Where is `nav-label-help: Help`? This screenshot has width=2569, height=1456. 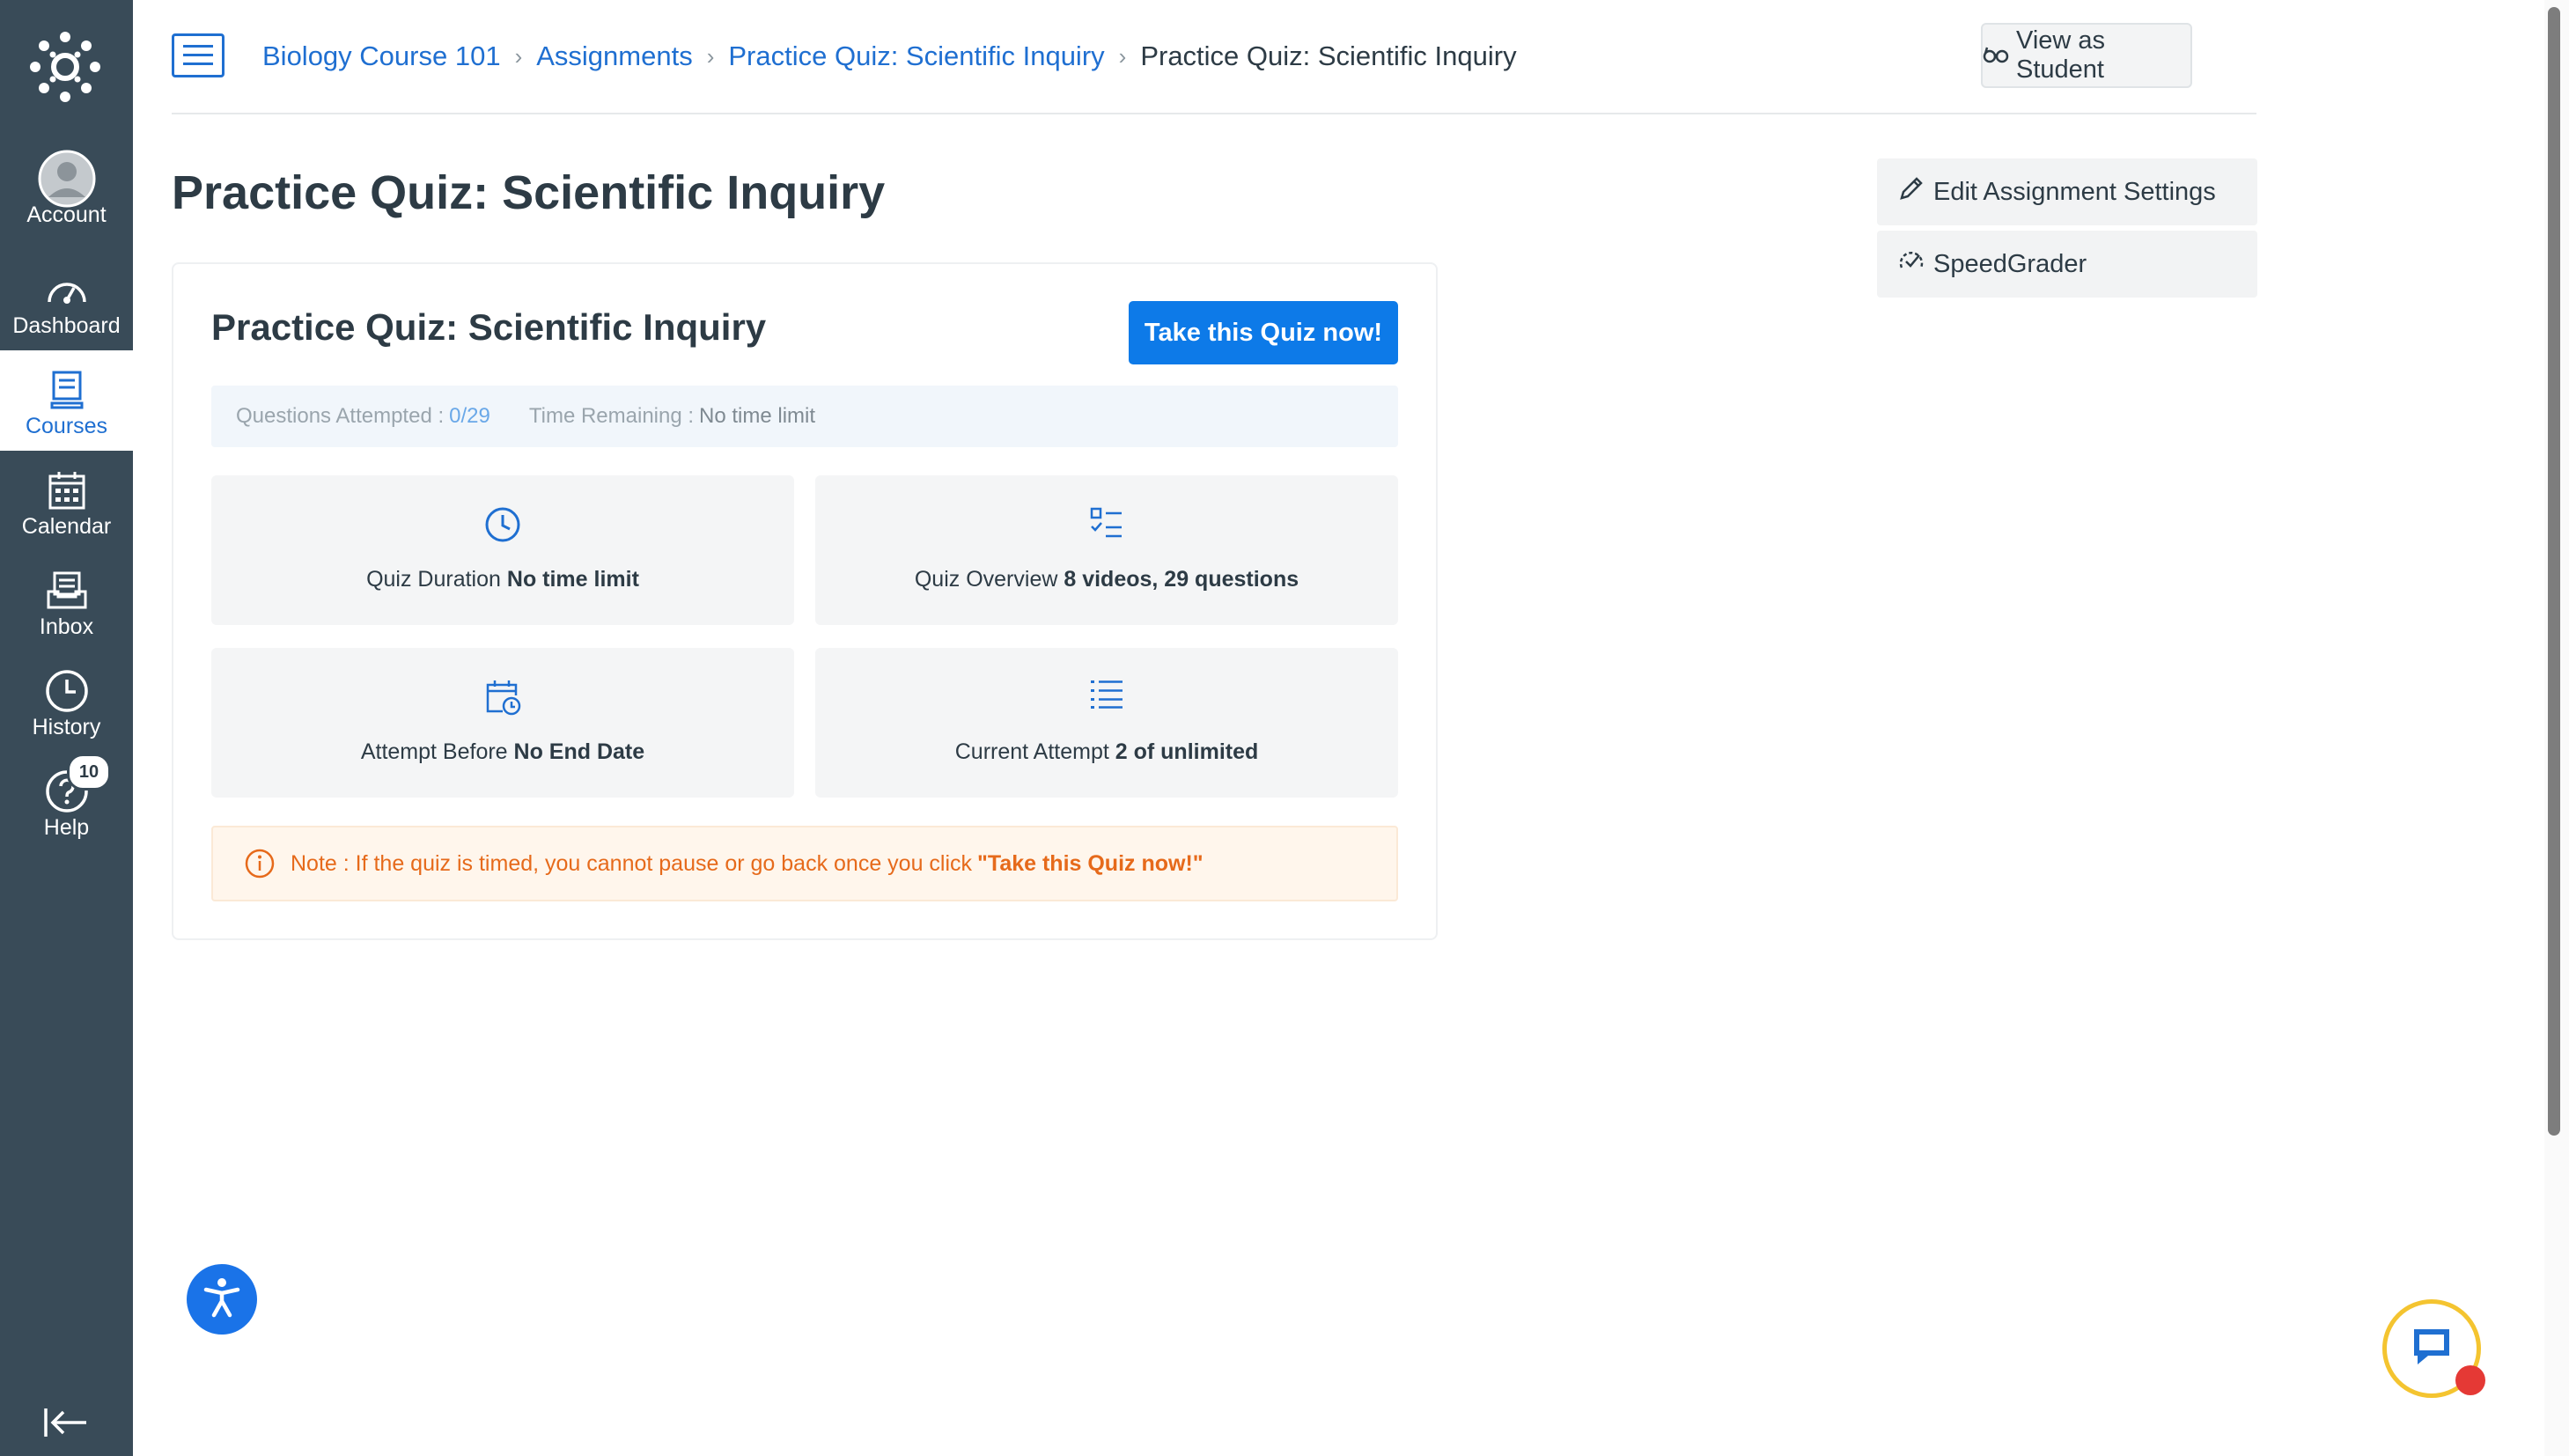
nav-label-help: Help is located at coordinates (66, 827).